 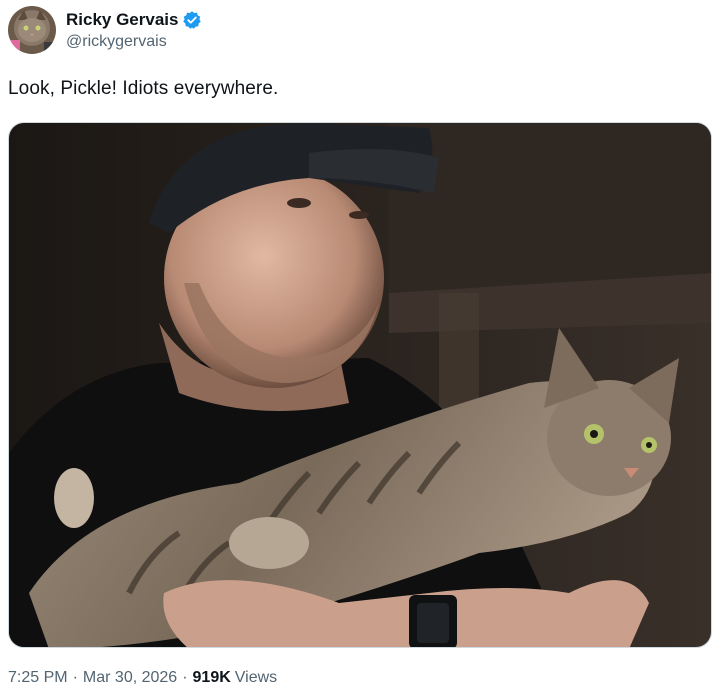 I want to click on display-name-row: Ricky Gervais, so click(x=134, y=20).